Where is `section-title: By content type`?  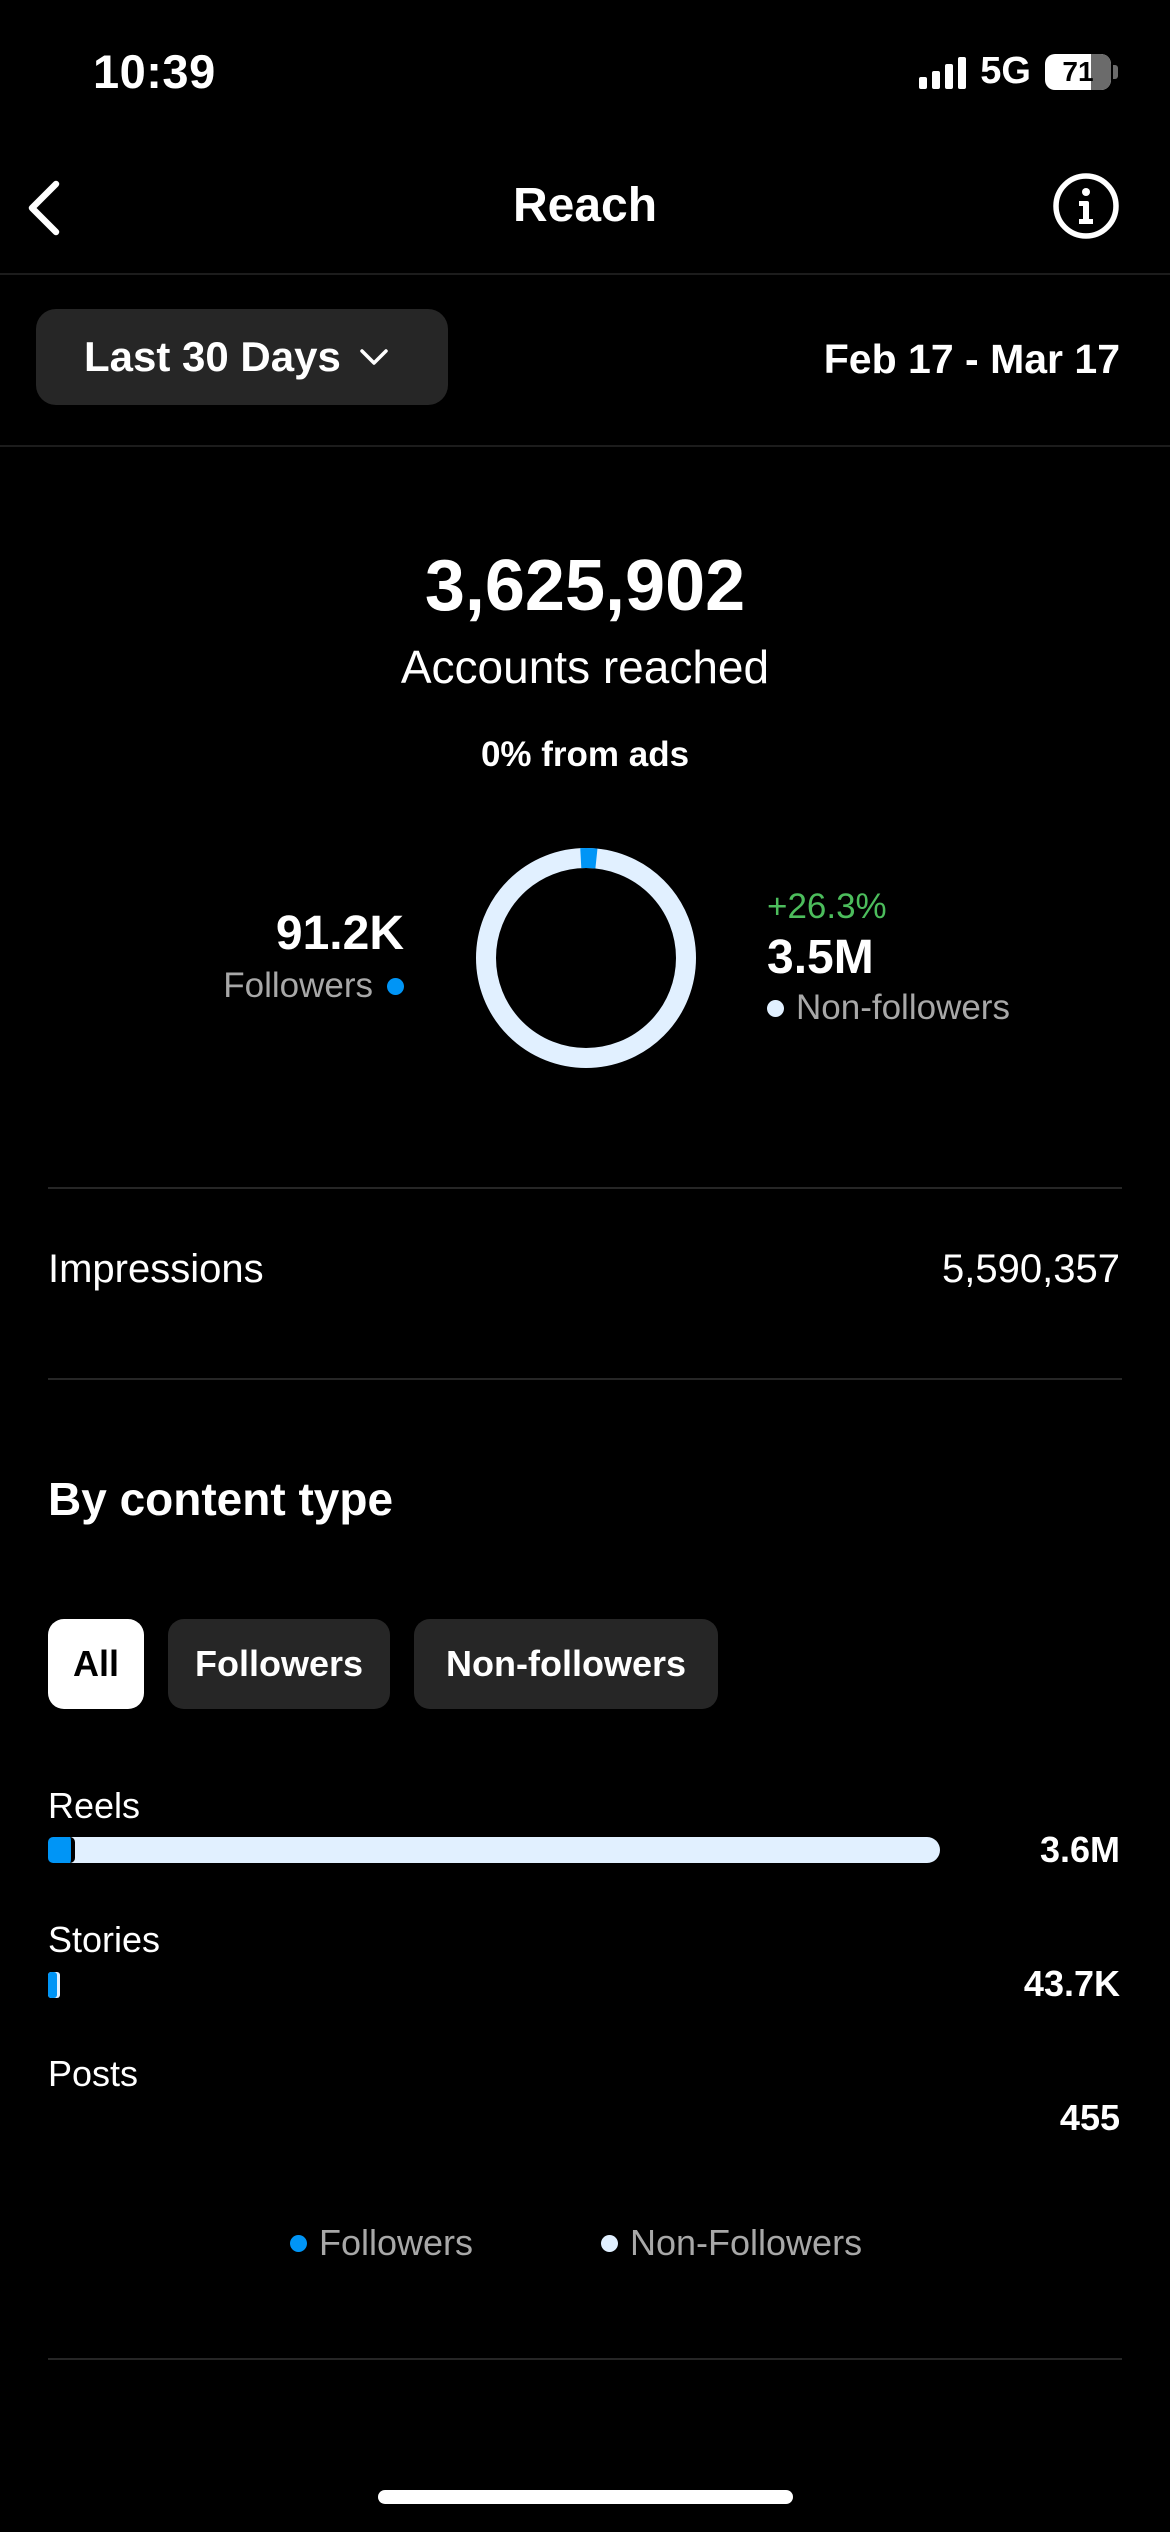
section-title: By content type is located at coordinates (221, 1499).